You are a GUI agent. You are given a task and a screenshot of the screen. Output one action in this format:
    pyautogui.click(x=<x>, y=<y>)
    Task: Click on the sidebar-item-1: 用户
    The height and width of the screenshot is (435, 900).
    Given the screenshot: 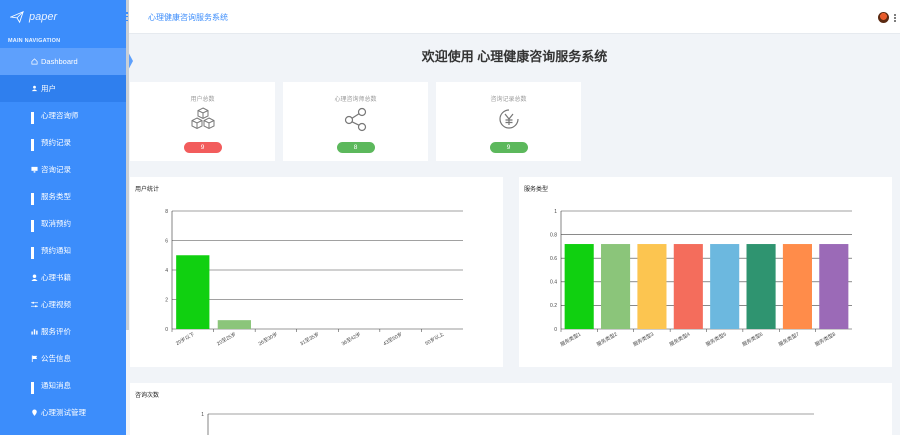 What is the action you would take?
    pyautogui.click(x=63, y=88)
    